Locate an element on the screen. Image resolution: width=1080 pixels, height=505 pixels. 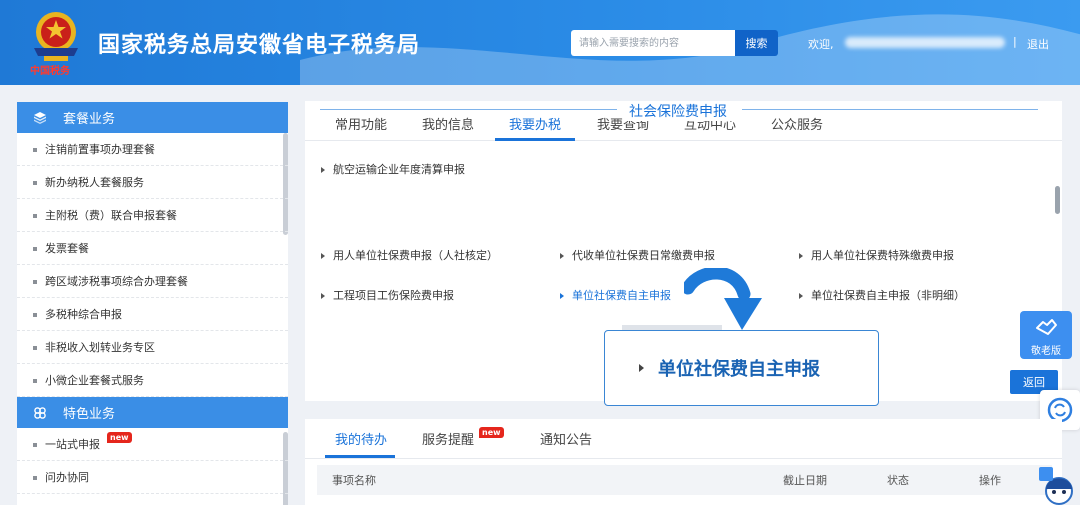
elder-mode-button: 敬老版 is located at coordinates (1046, 335).